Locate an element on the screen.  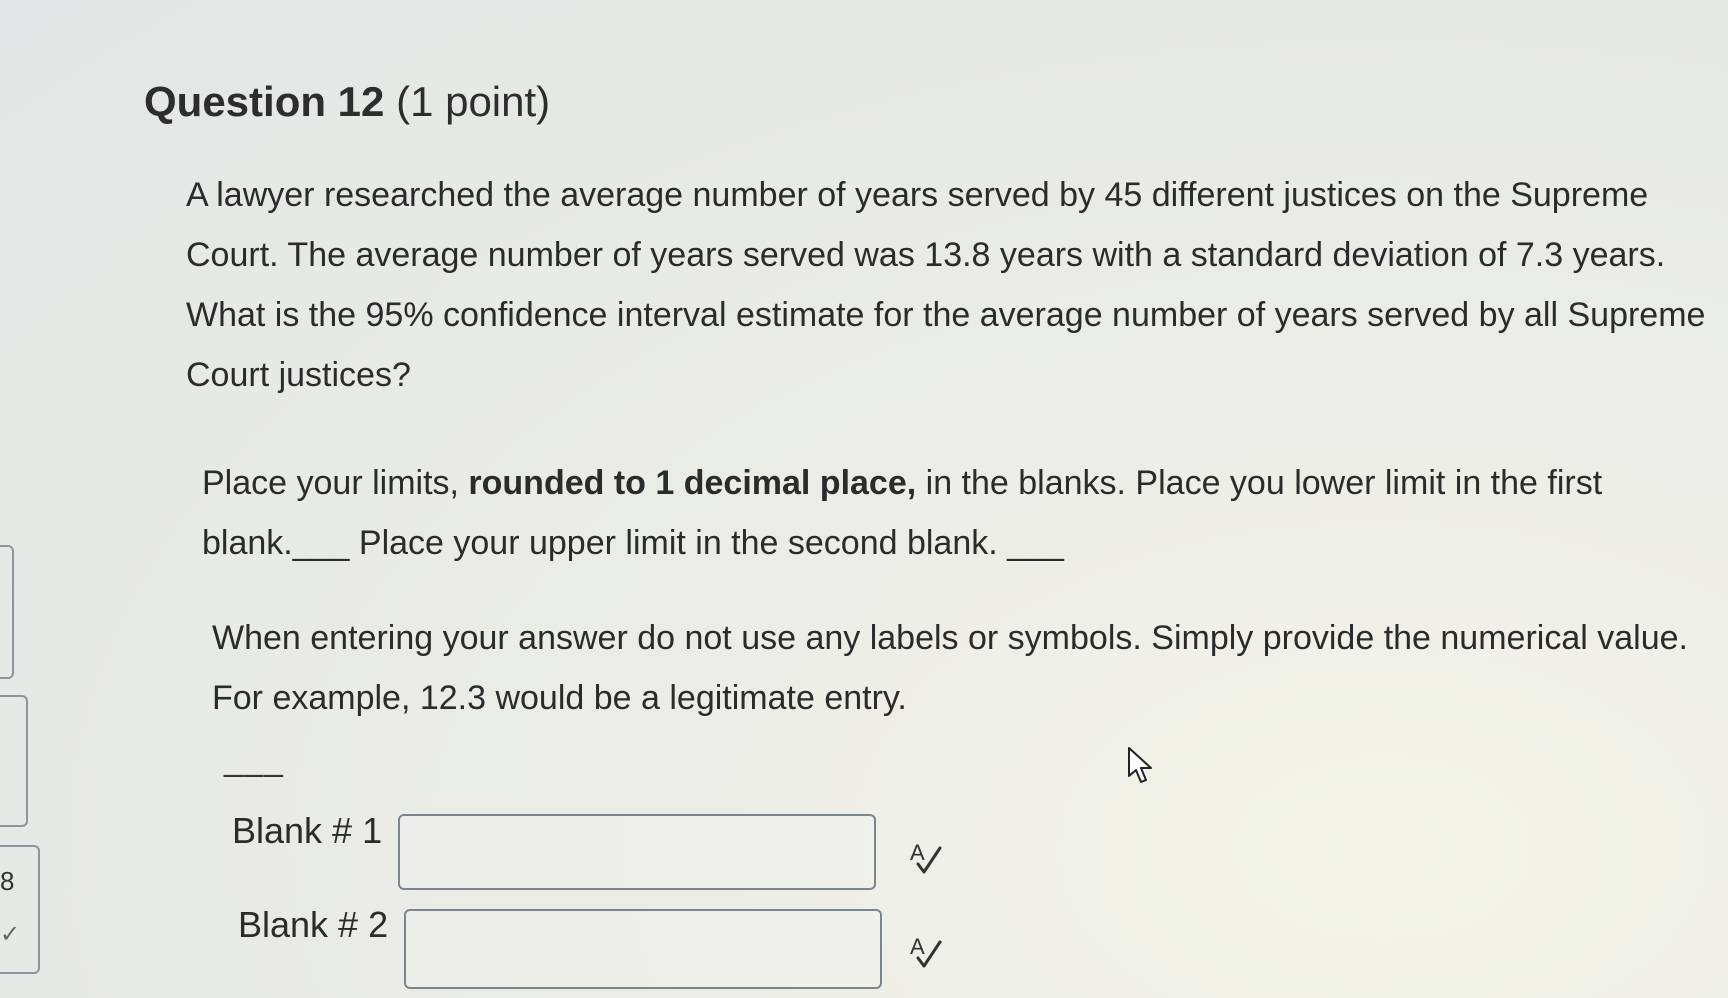
instructions-text: Place your limits, is located at coordinates (335, 483).